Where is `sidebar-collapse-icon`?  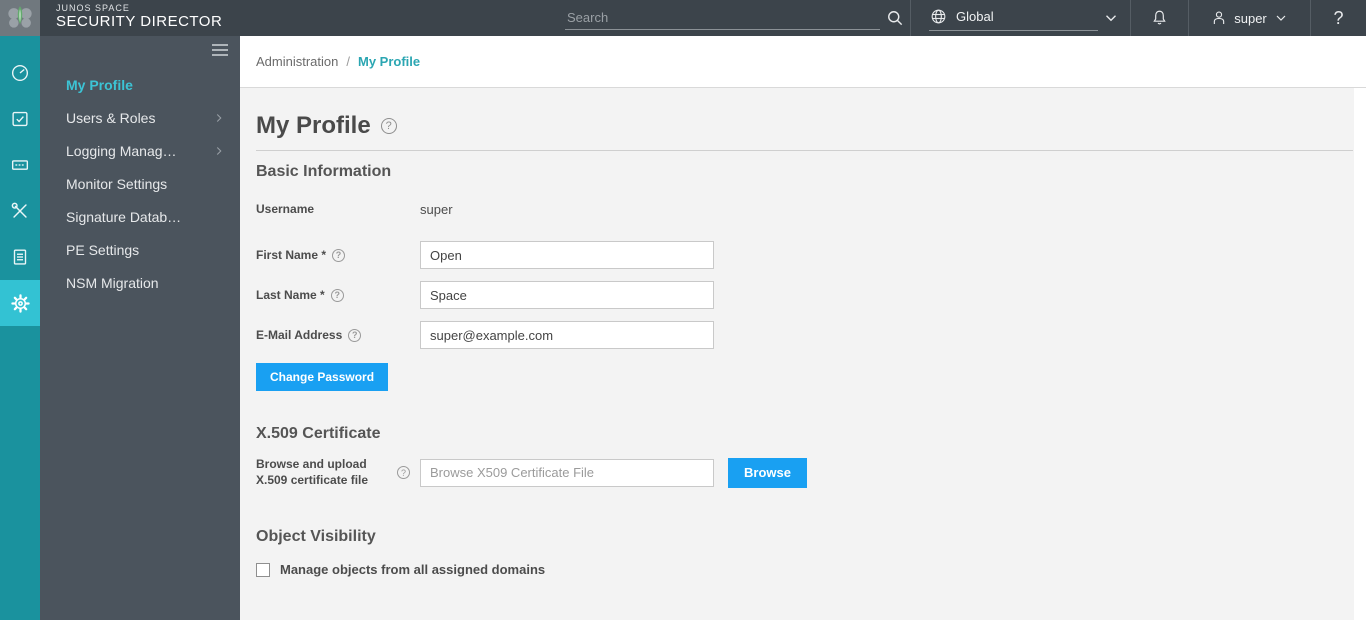 sidebar-collapse-icon is located at coordinates (220, 51).